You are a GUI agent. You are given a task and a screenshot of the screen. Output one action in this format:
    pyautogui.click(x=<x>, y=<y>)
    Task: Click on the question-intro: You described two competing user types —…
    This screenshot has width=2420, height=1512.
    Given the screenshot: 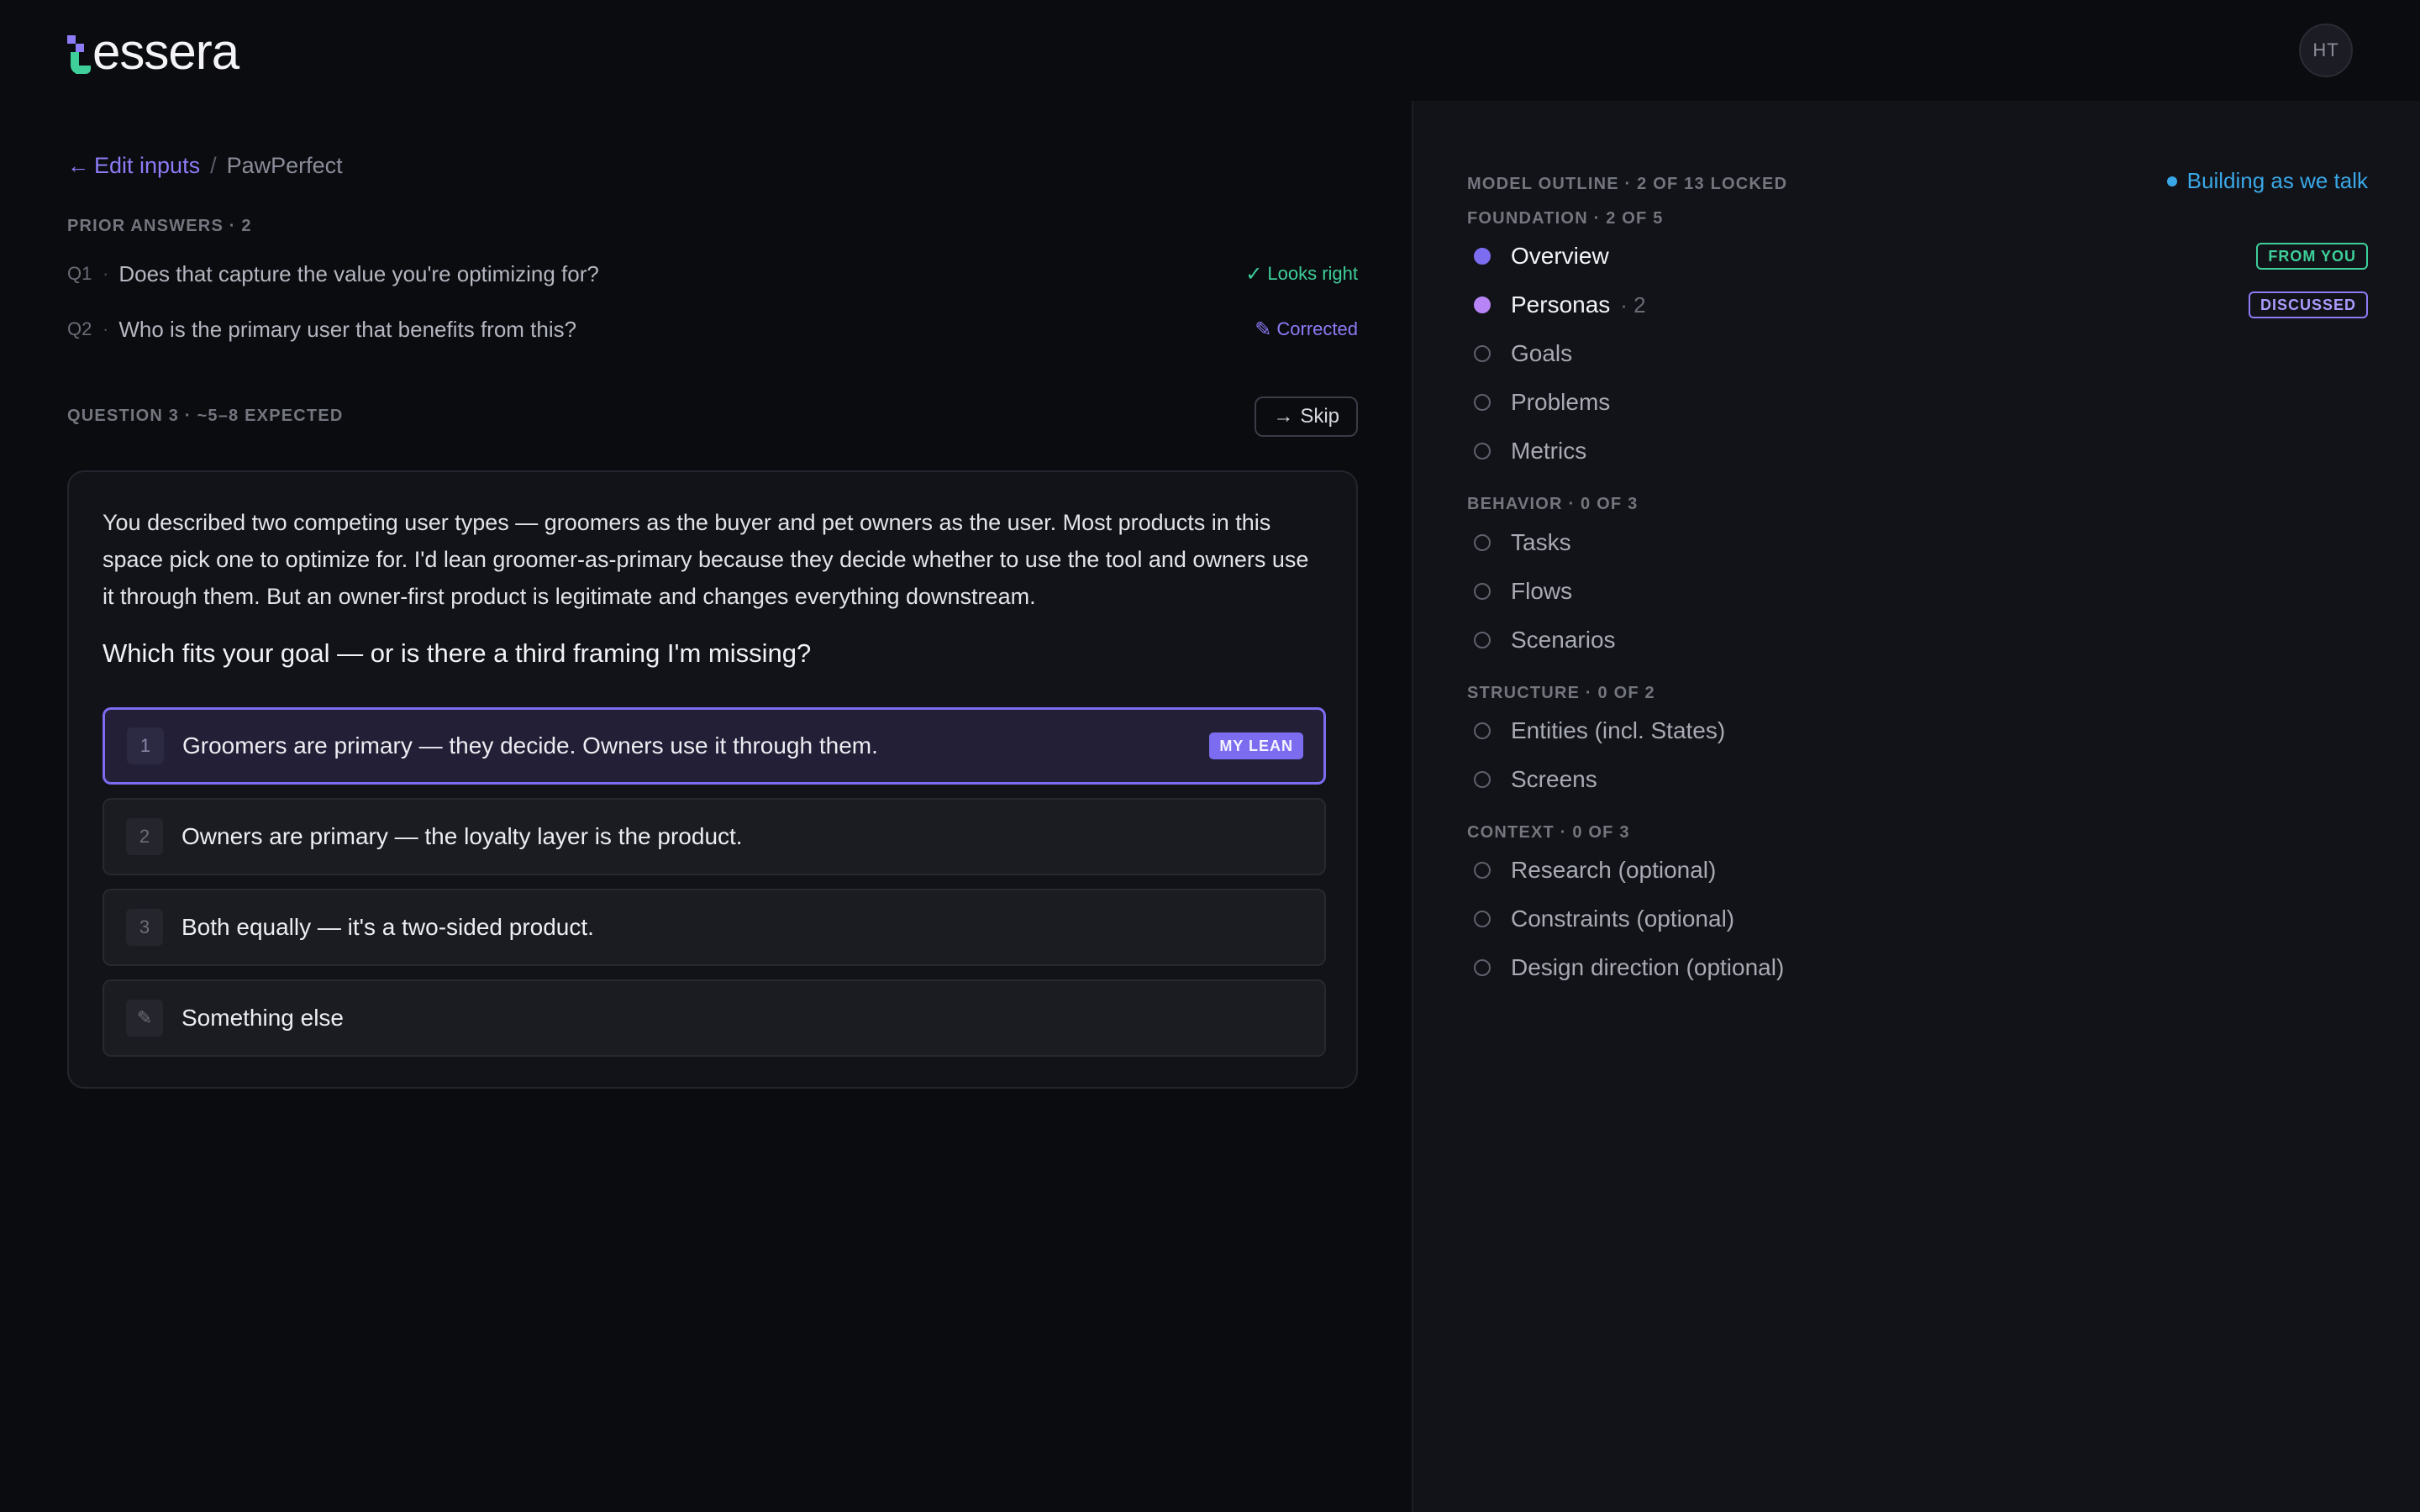 What is the action you would take?
    pyautogui.click(x=706, y=559)
    